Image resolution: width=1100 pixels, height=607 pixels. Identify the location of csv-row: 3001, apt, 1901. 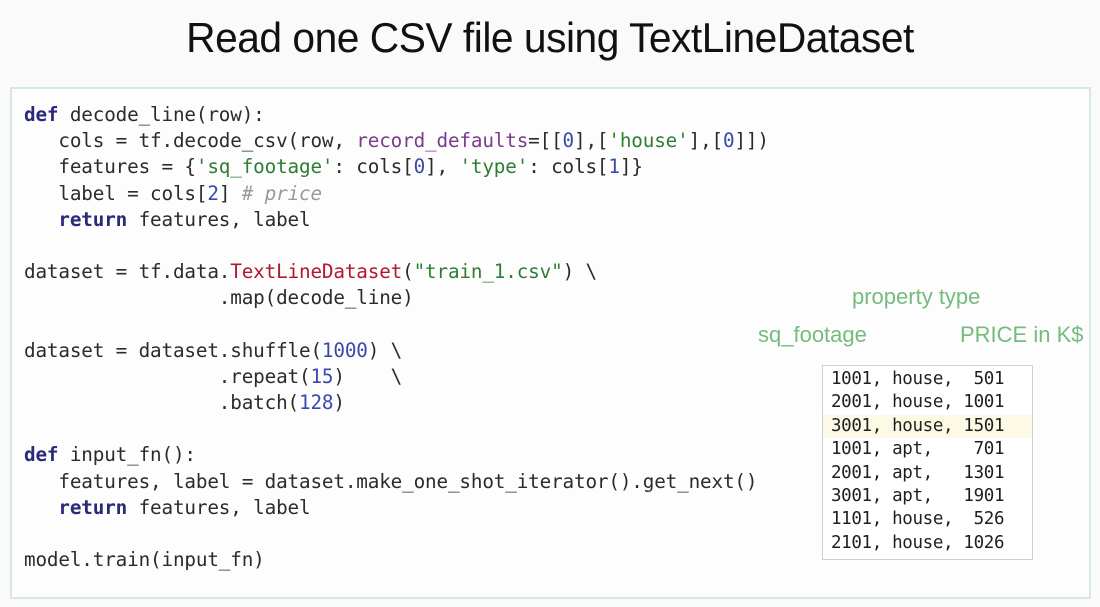
(918, 495).